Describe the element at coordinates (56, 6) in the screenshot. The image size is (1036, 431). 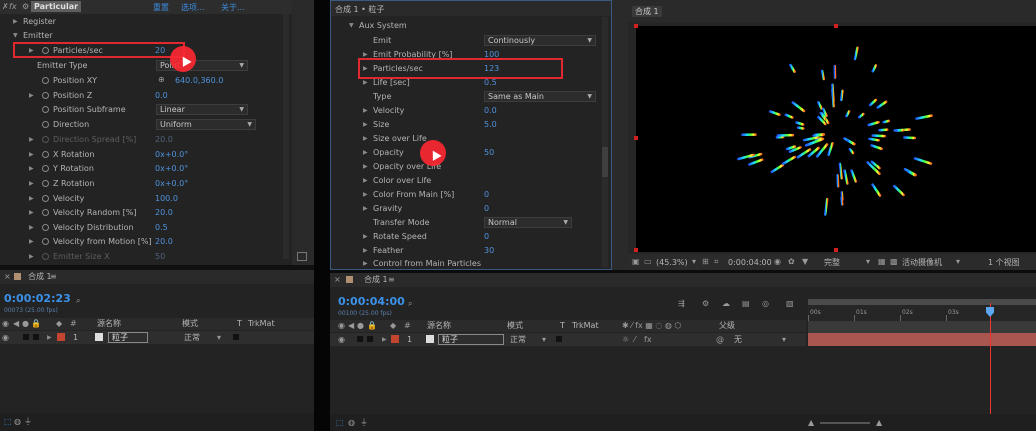
I see `effect-name: Particular` at that location.